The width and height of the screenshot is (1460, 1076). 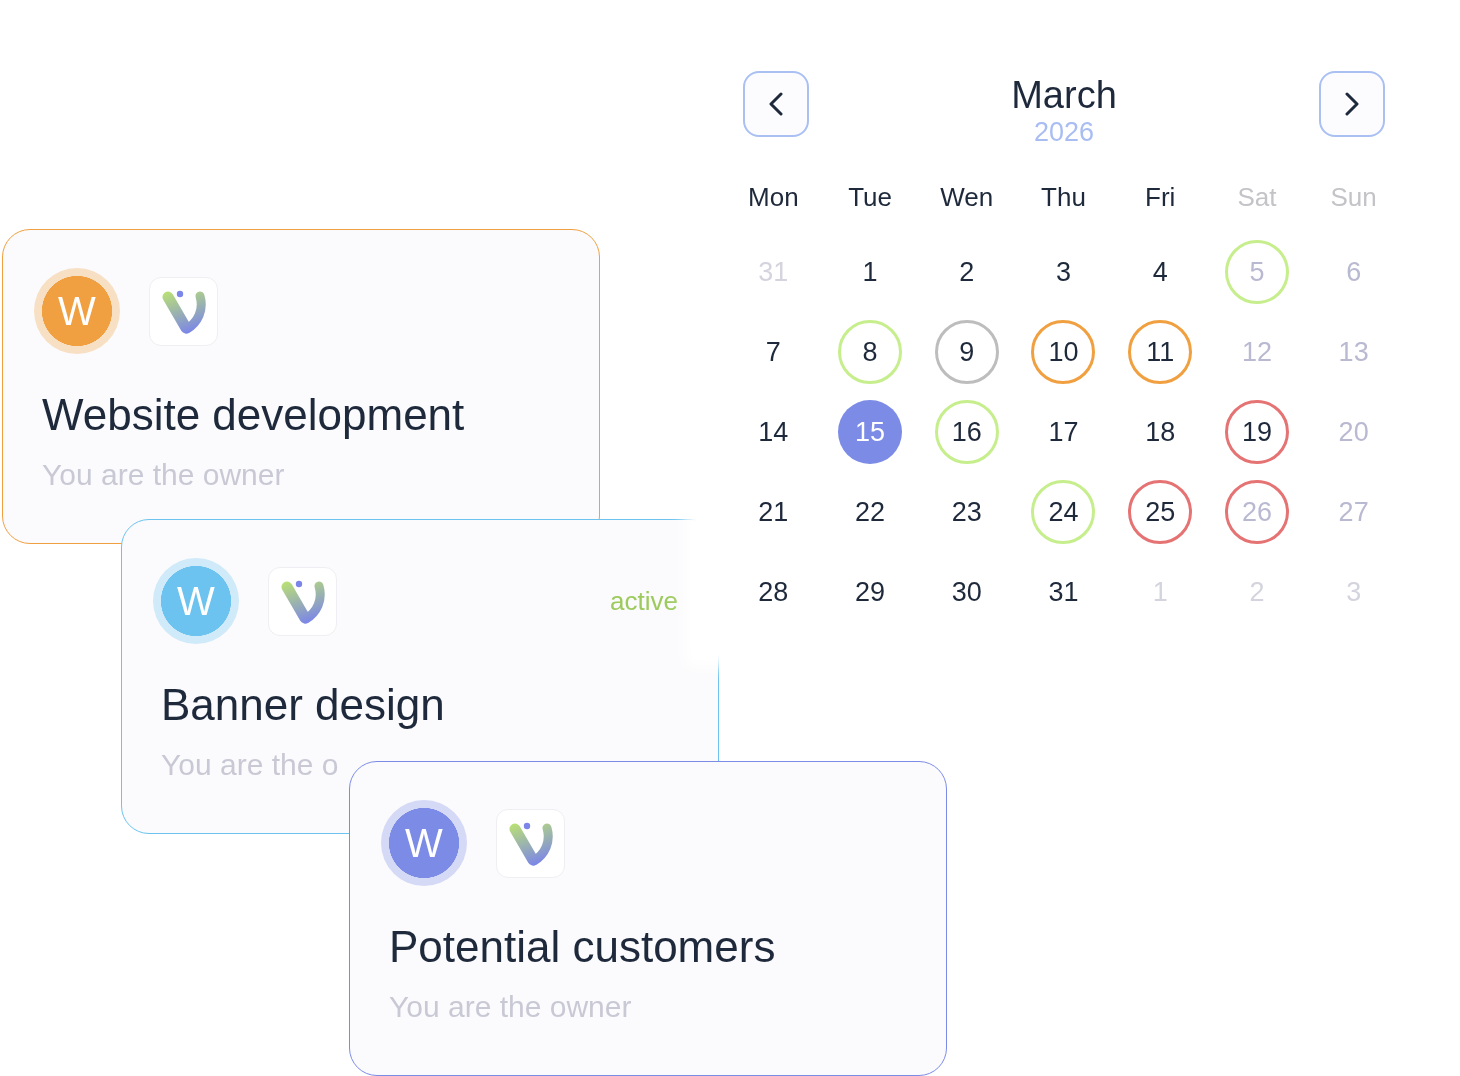 I want to click on weekday-label: Wen, so click(x=967, y=197).